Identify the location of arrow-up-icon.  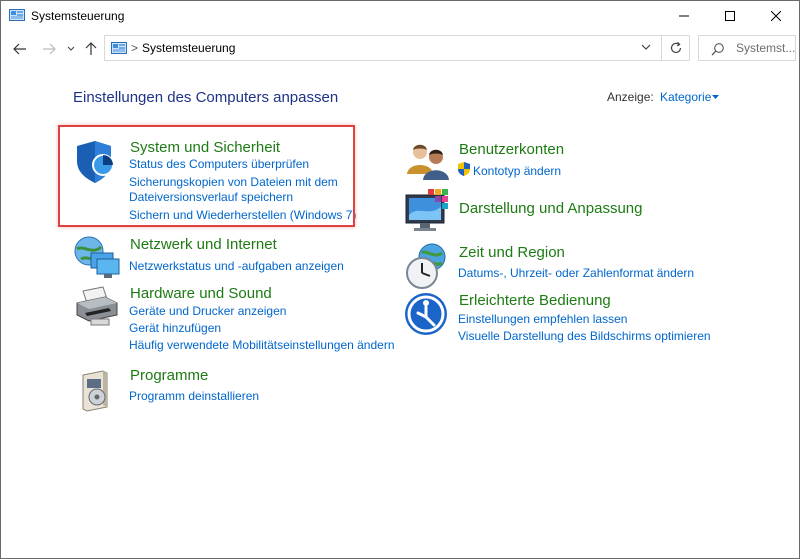
(91, 48).